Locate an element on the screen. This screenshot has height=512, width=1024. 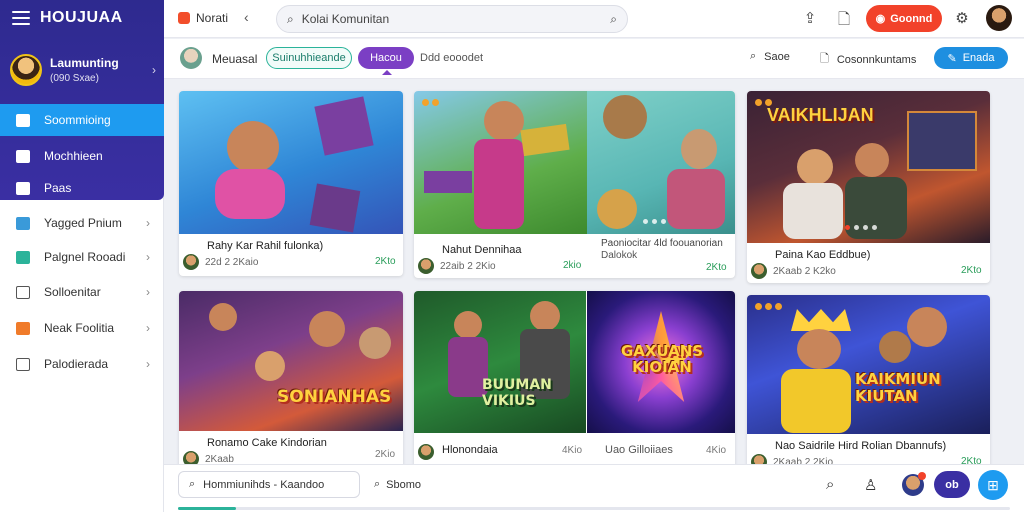
overlay-text: KAIKMIUN KIUTAN is located at coordinates (898, 387).